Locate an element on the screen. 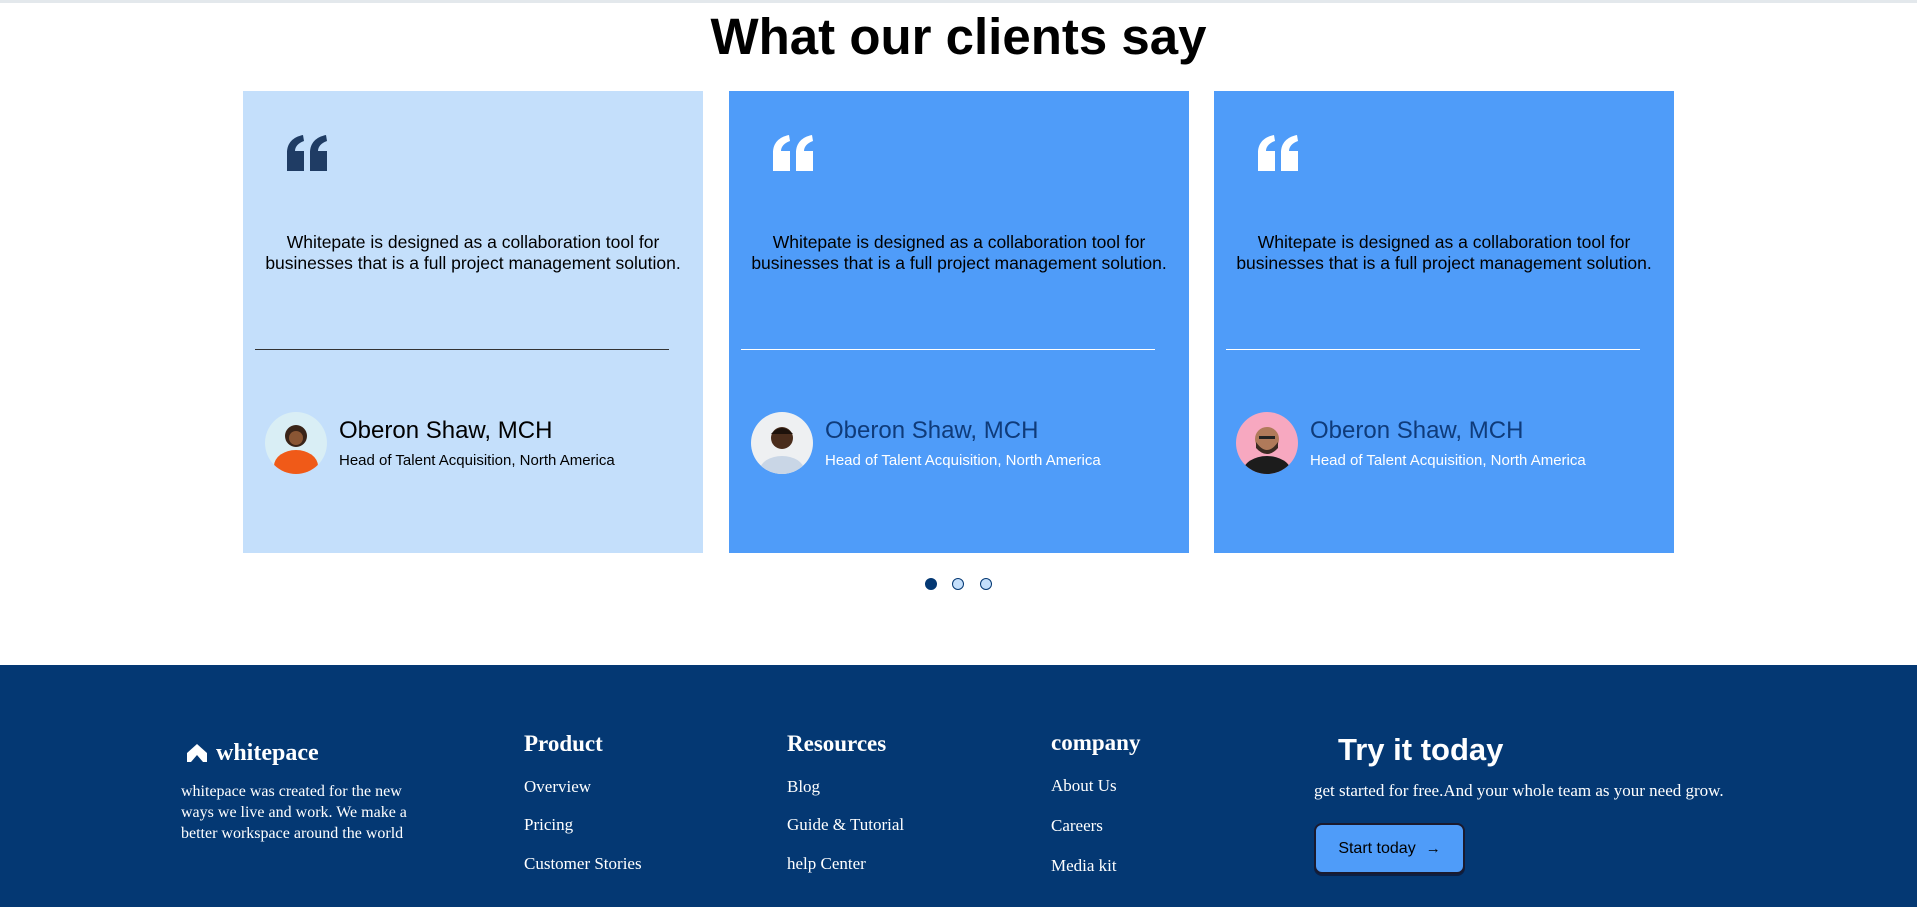 The height and width of the screenshot is (907, 1917). footer-link-guide-tutorial: Guide & Tutorial is located at coordinates (845, 825).